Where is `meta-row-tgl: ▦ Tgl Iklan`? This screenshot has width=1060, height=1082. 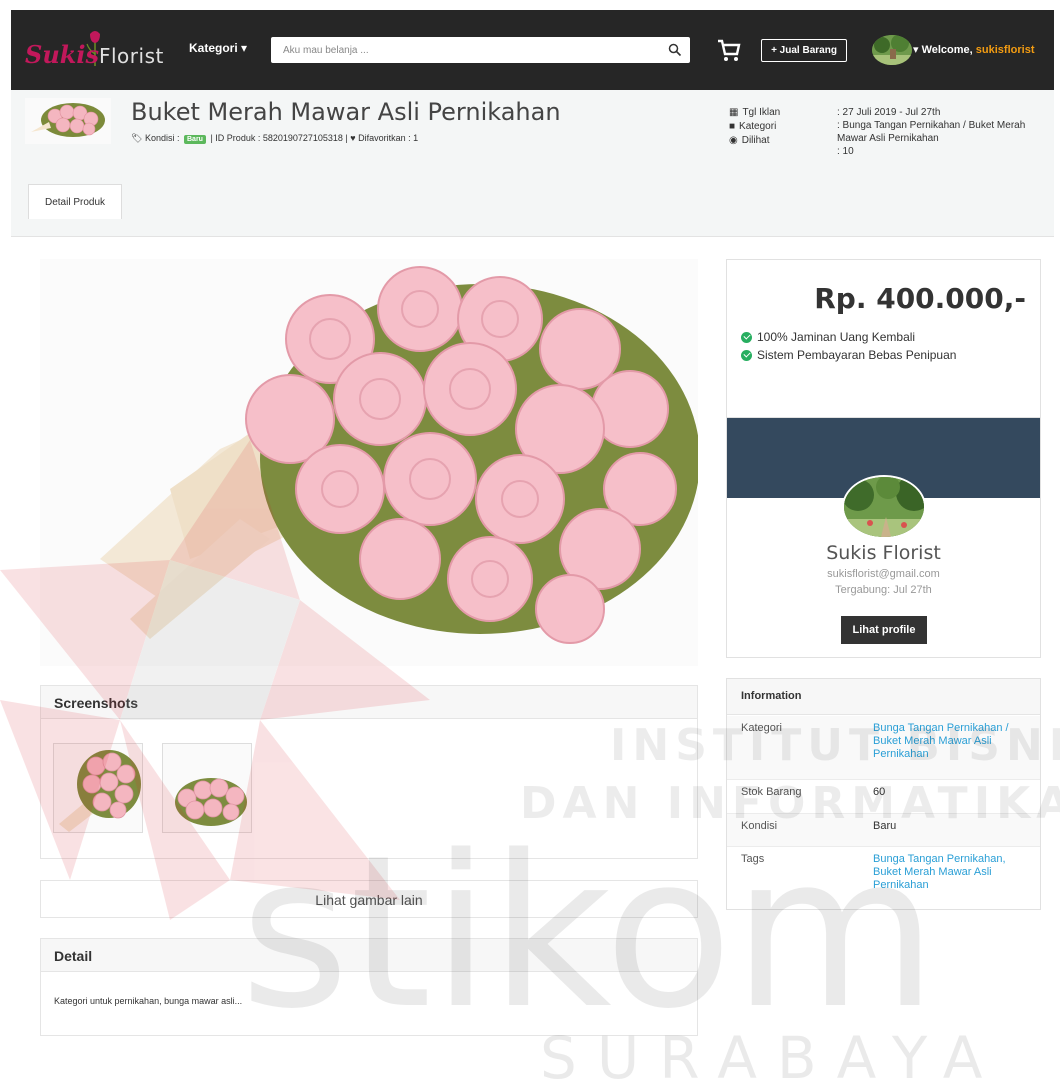 meta-row-tgl: ▦ Tgl Iklan is located at coordinates (754, 113).